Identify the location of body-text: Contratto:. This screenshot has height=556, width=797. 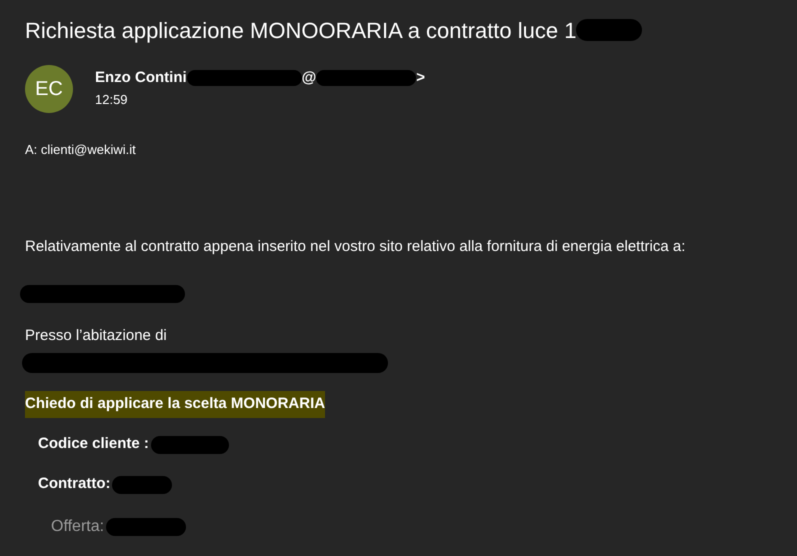
(74, 484).